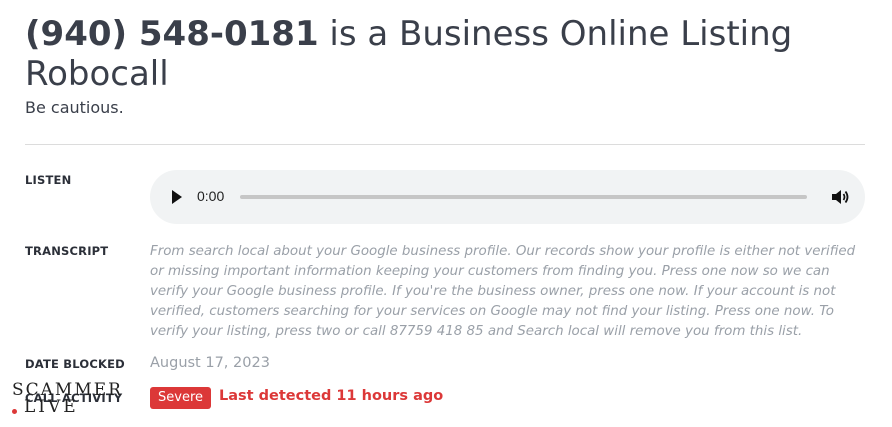  I want to click on audio-time: 0:00, so click(211, 196).